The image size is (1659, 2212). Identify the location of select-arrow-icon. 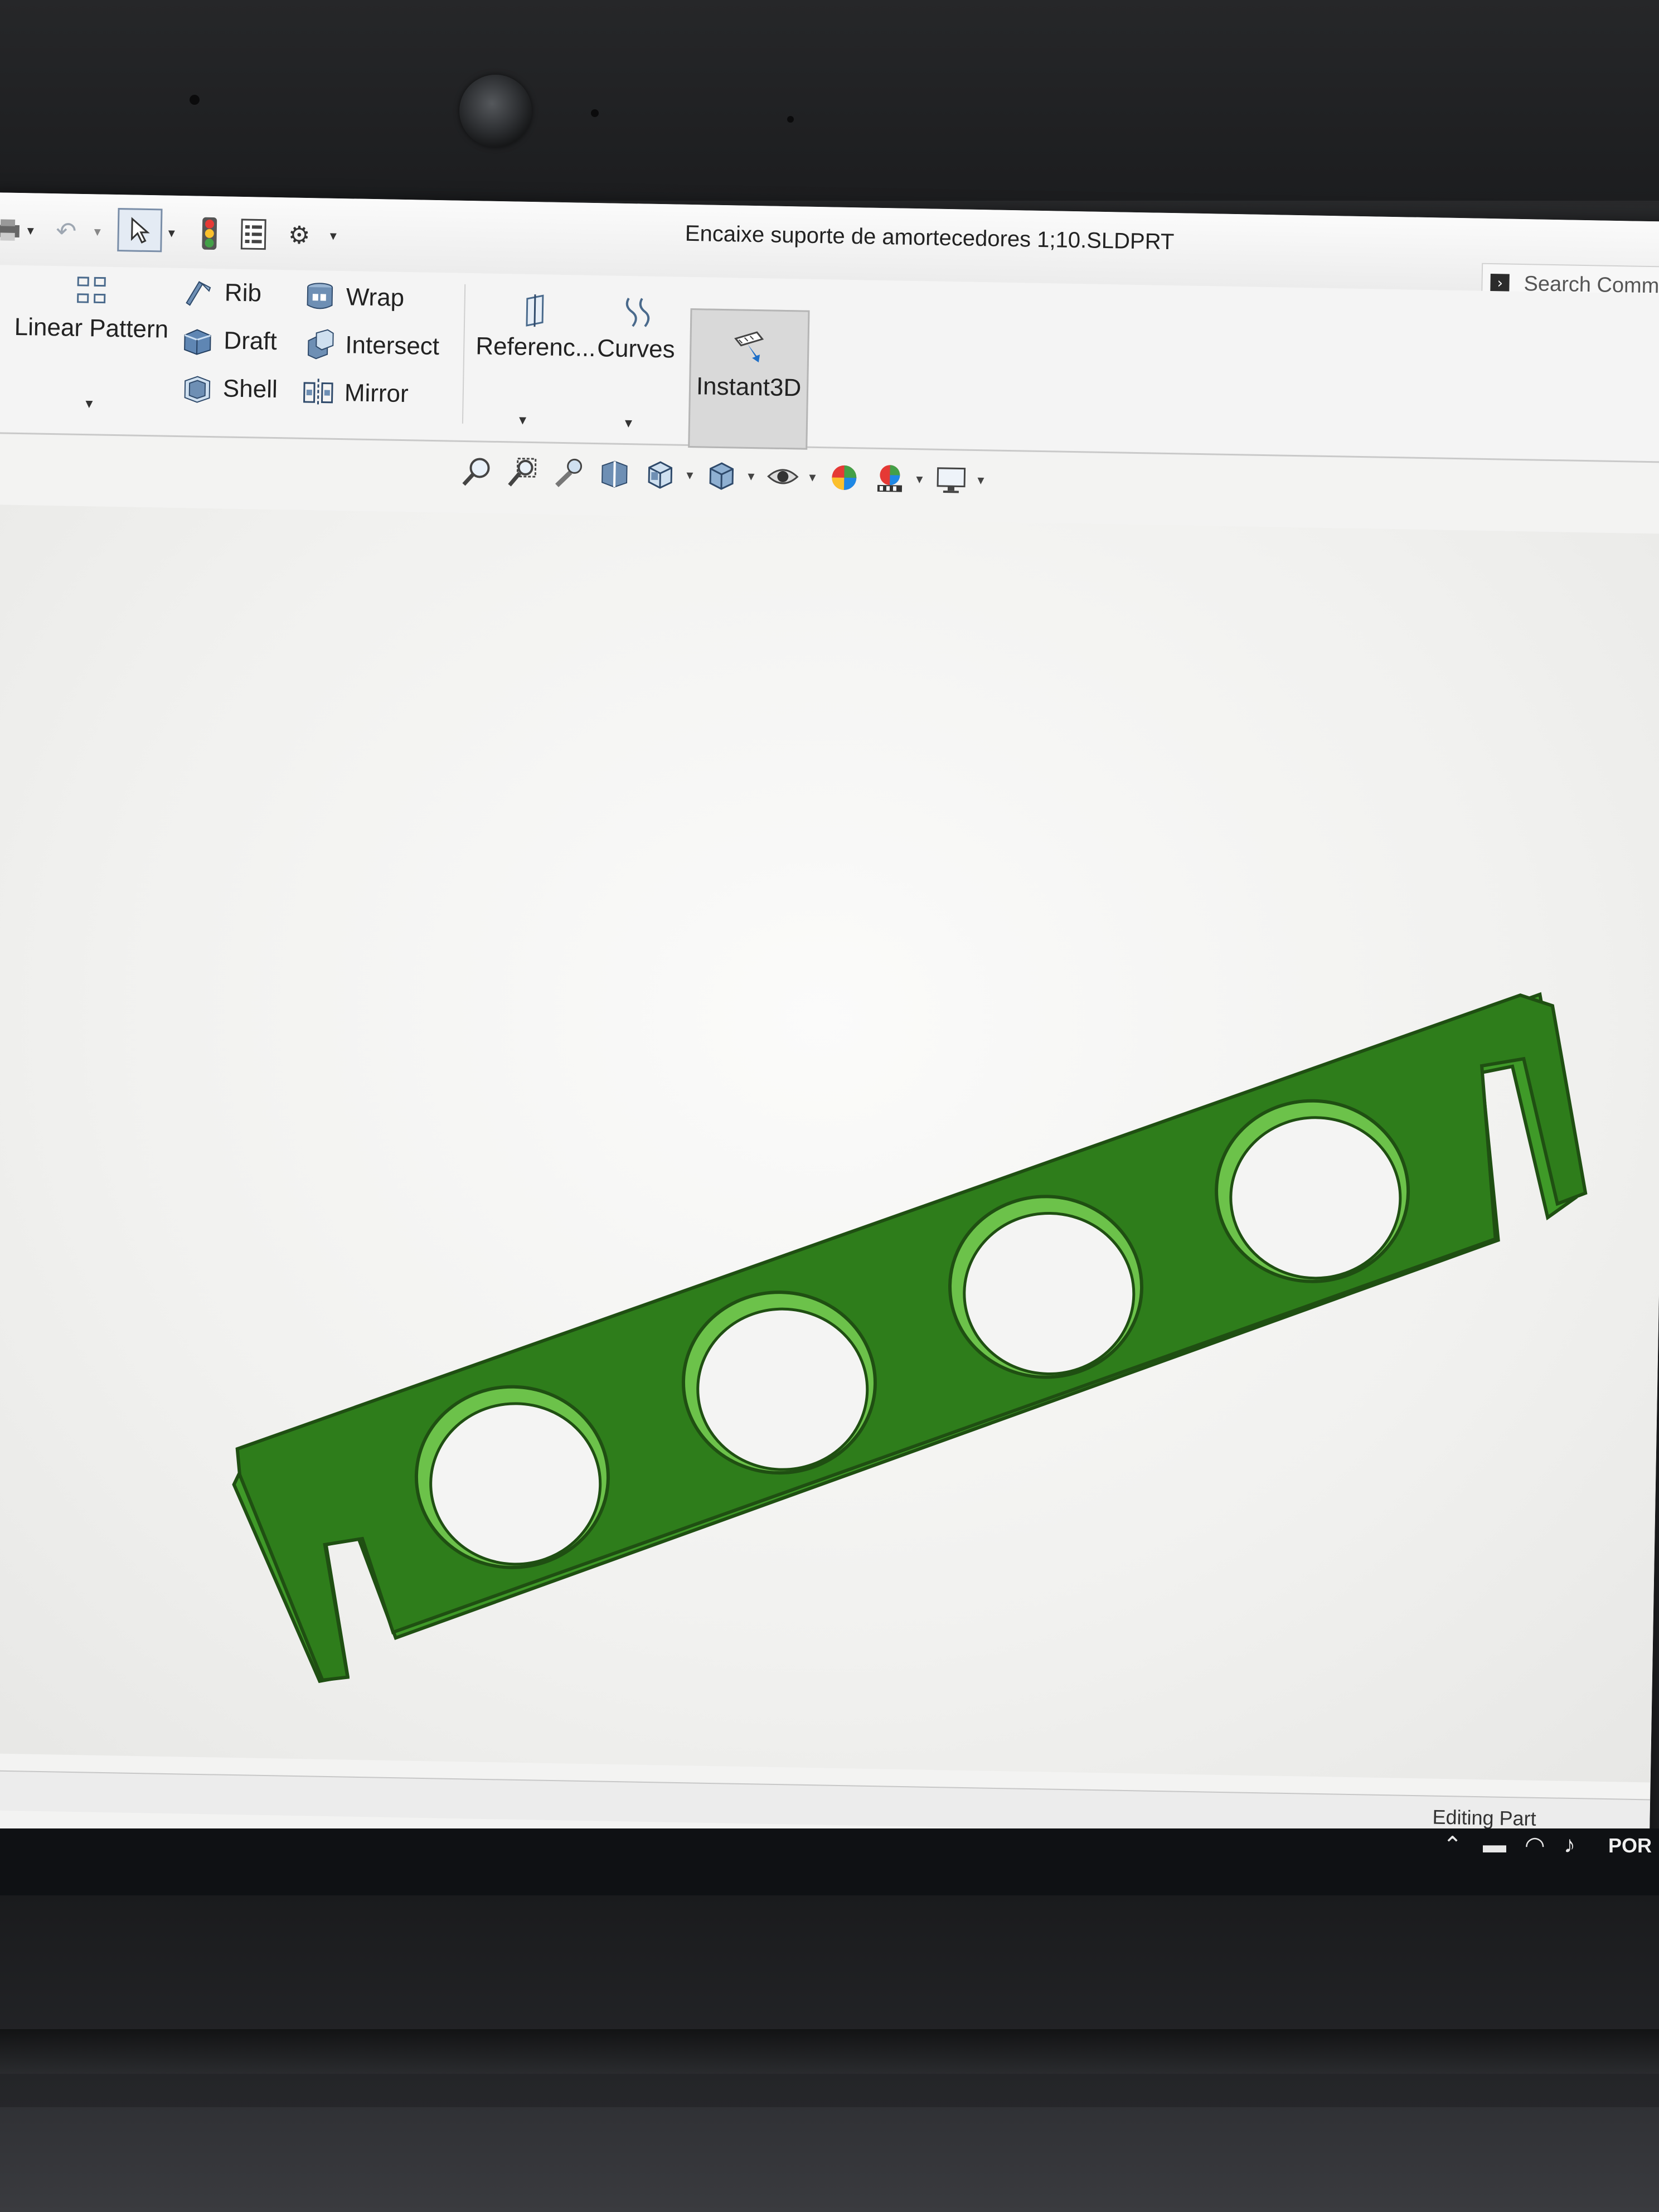
(140, 230).